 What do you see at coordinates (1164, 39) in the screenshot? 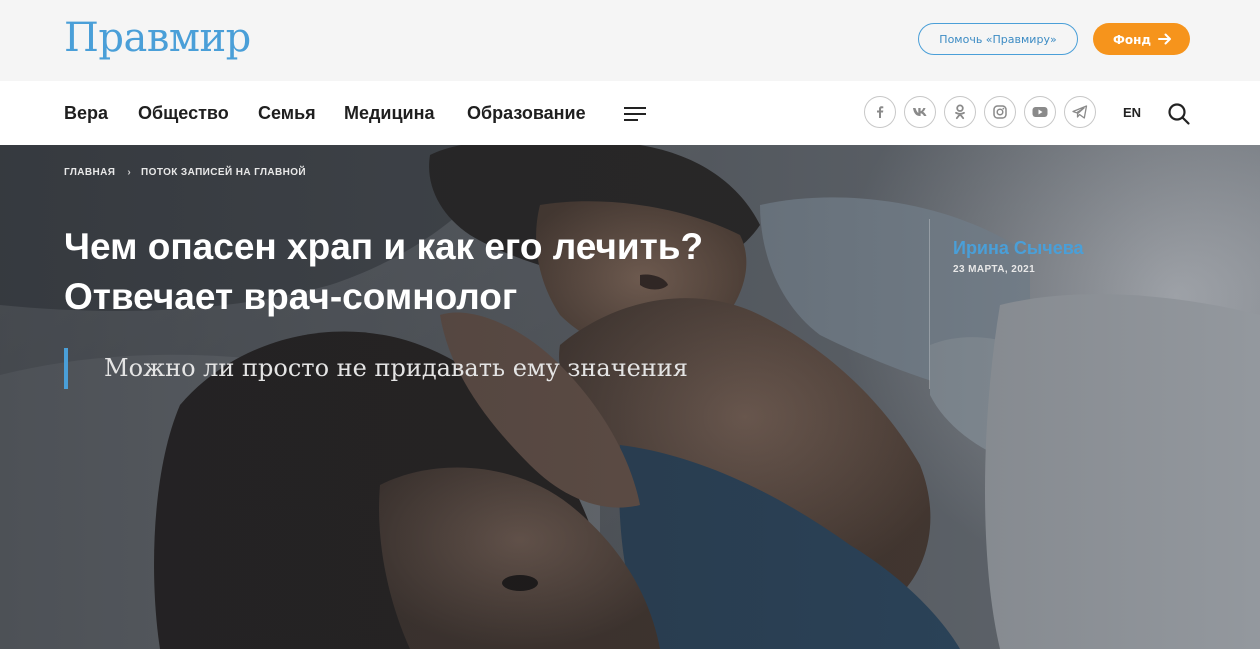
I see `arrow-right-icon` at bounding box center [1164, 39].